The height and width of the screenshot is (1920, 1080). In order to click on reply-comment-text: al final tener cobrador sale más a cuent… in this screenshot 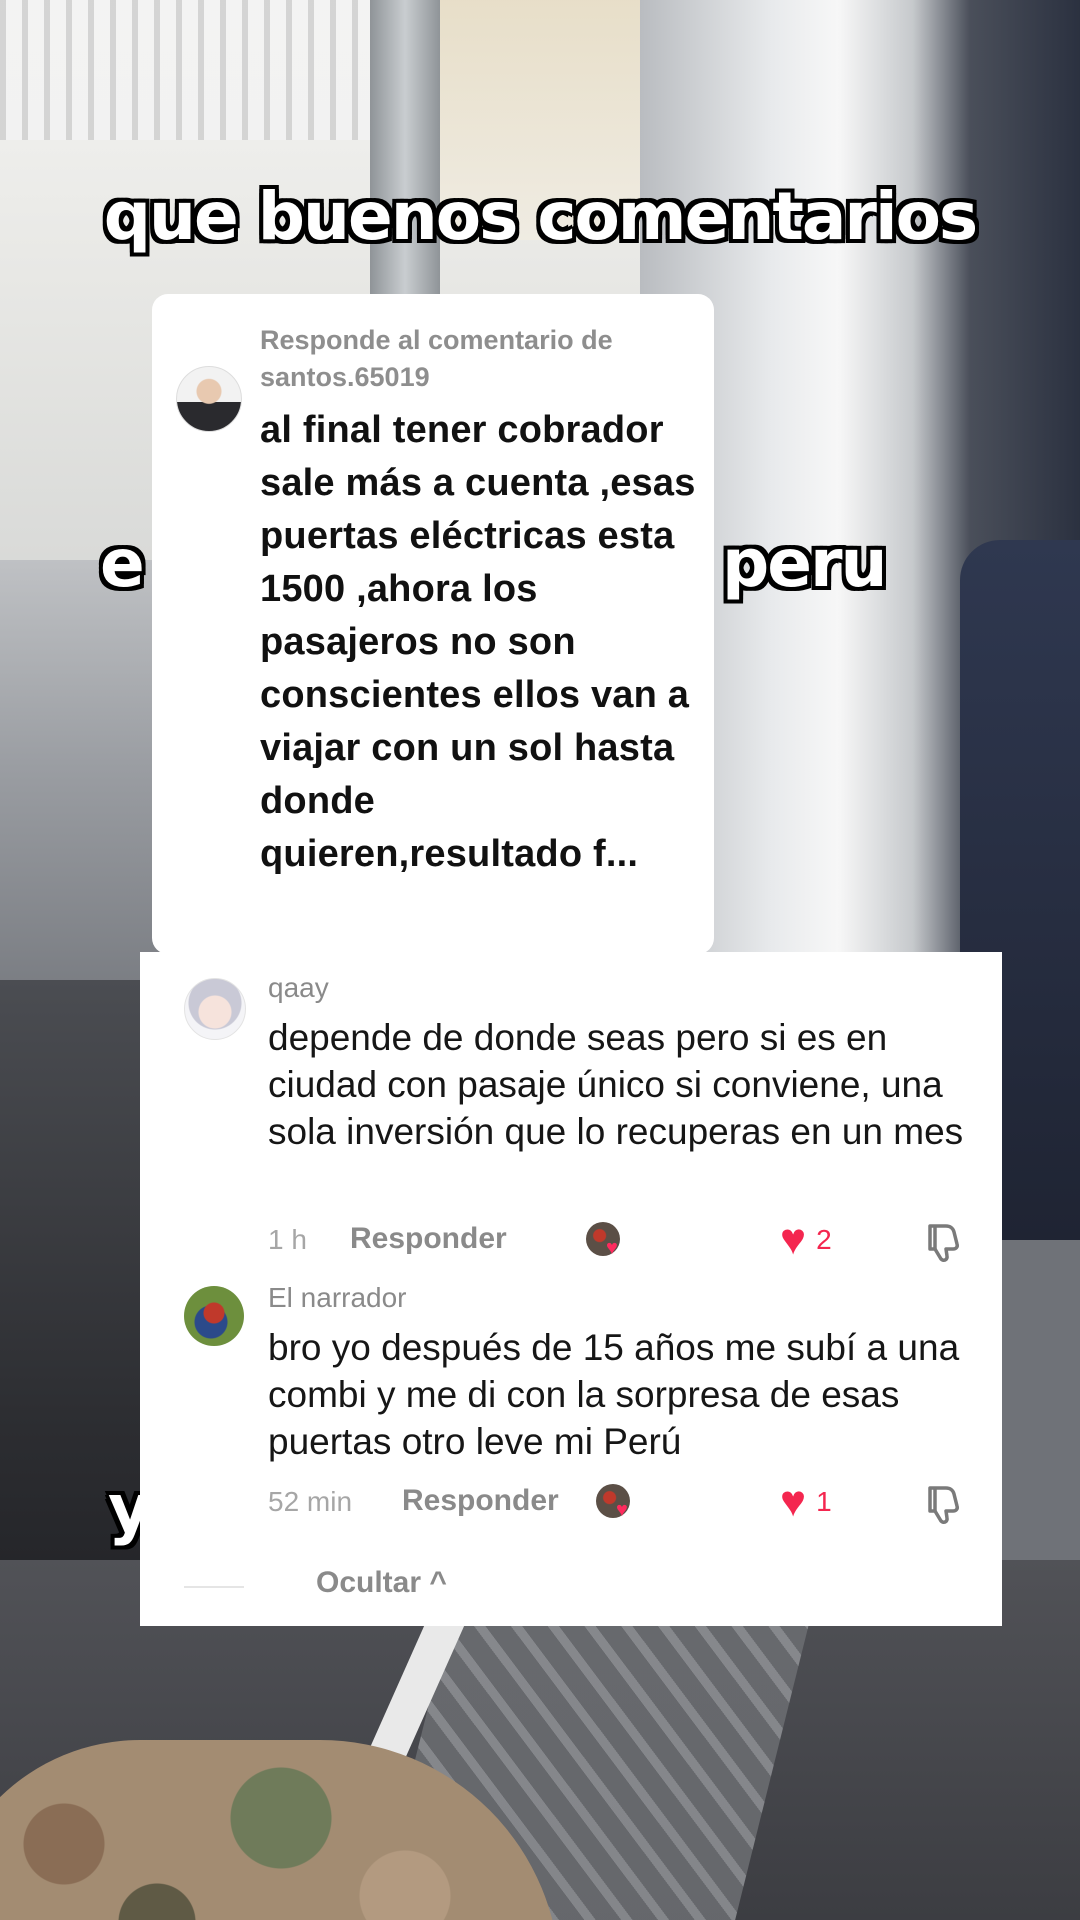, I will do `click(478, 642)`.